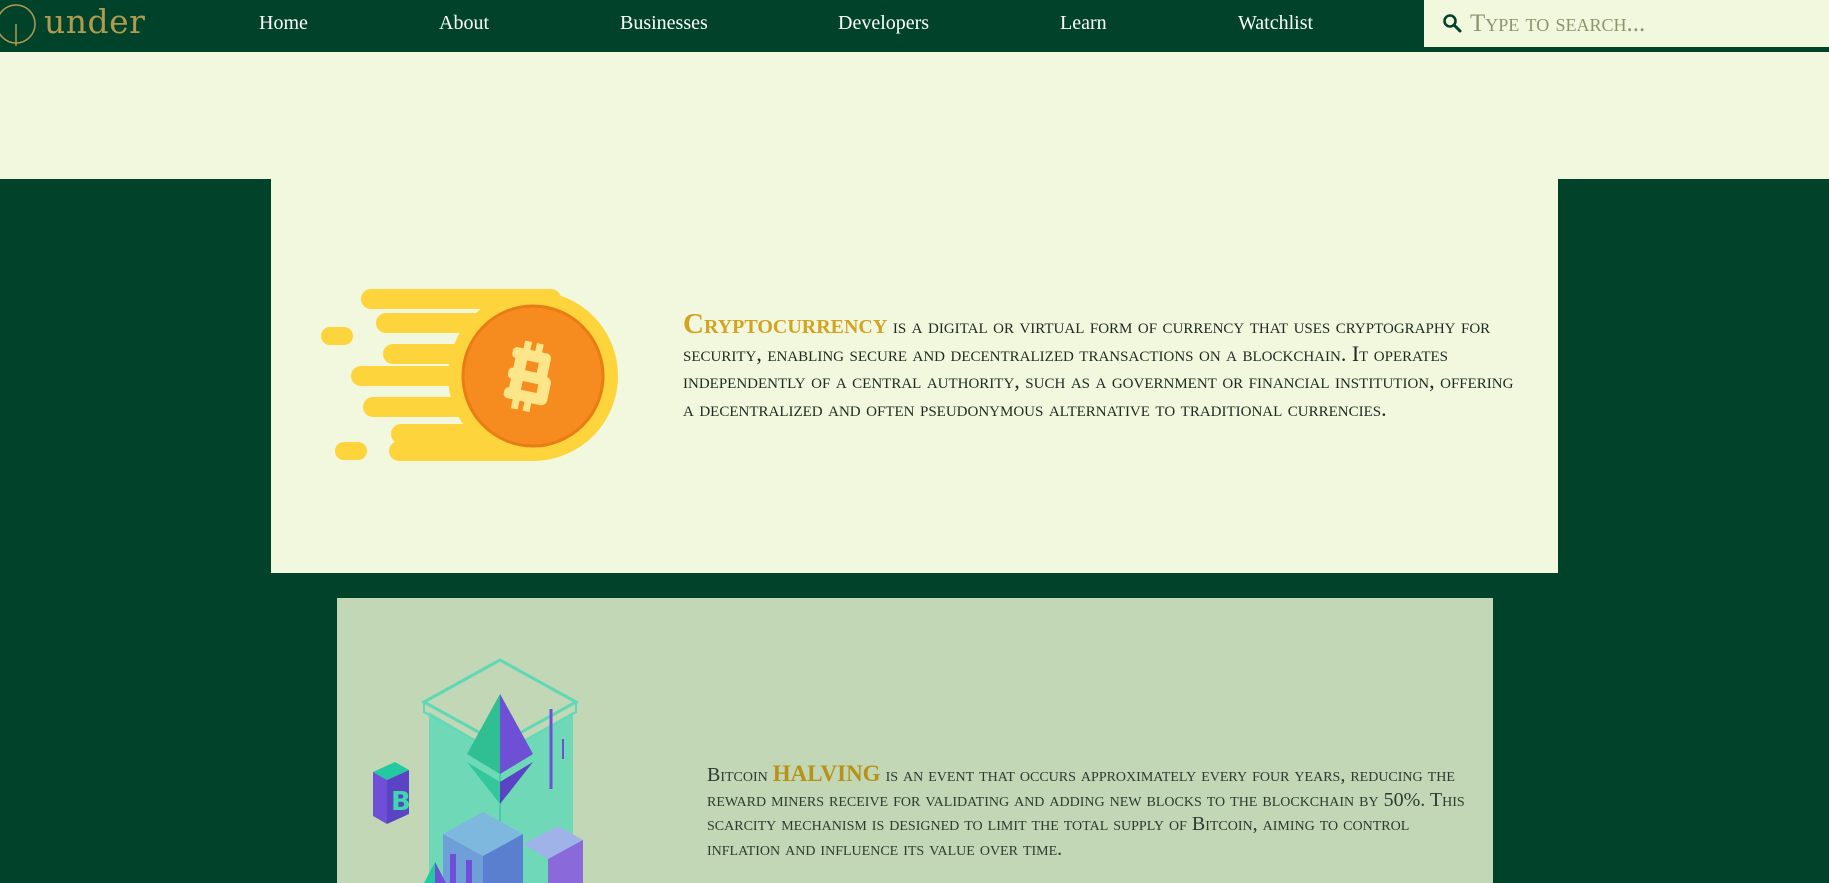  I want to click on nav-developers: Developers, so click(883, 23).